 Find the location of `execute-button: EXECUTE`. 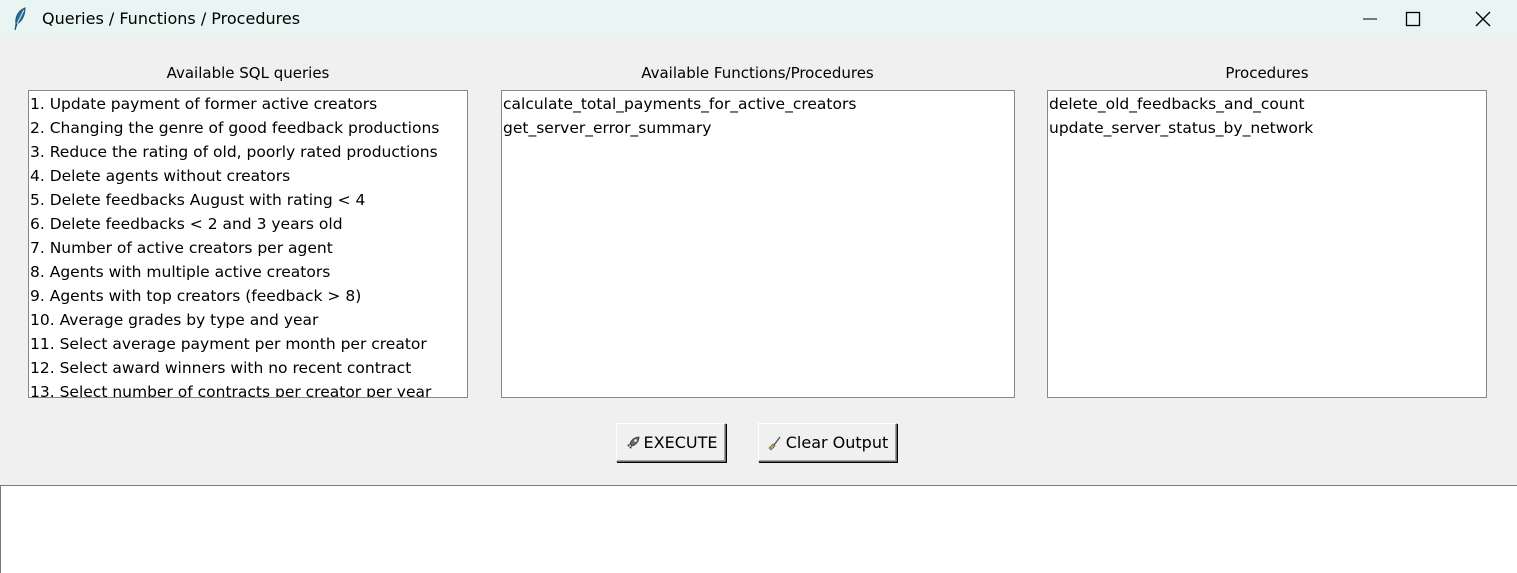

execute-button: EXECUTE is located at coordinates (671, 442).